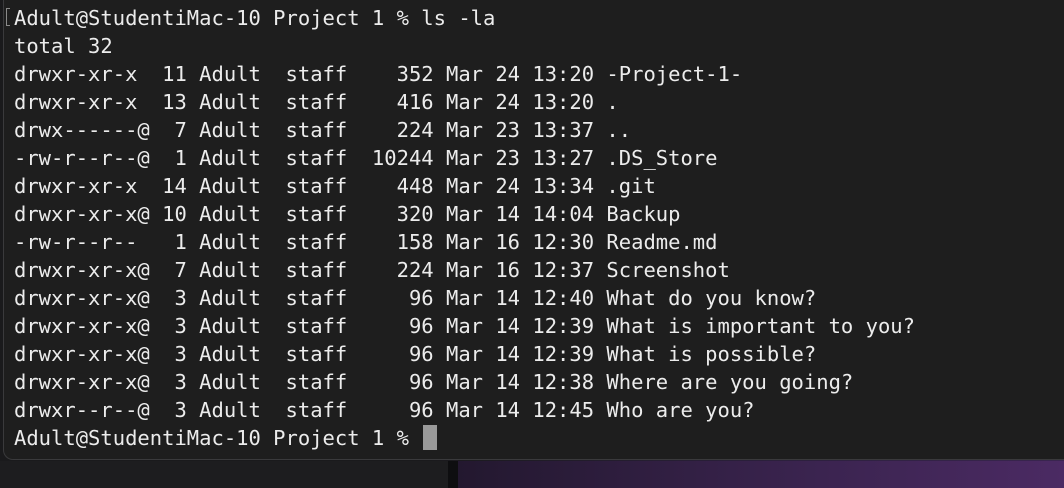 Image resolution: width=1064 pixels, height=488 pixels. What do you see at coordinates (464, 438) in the screenshot?
I see `current-prompt-line: Adult@StudentiMac-10 Project 1 %` at bounding box center [464, 438].